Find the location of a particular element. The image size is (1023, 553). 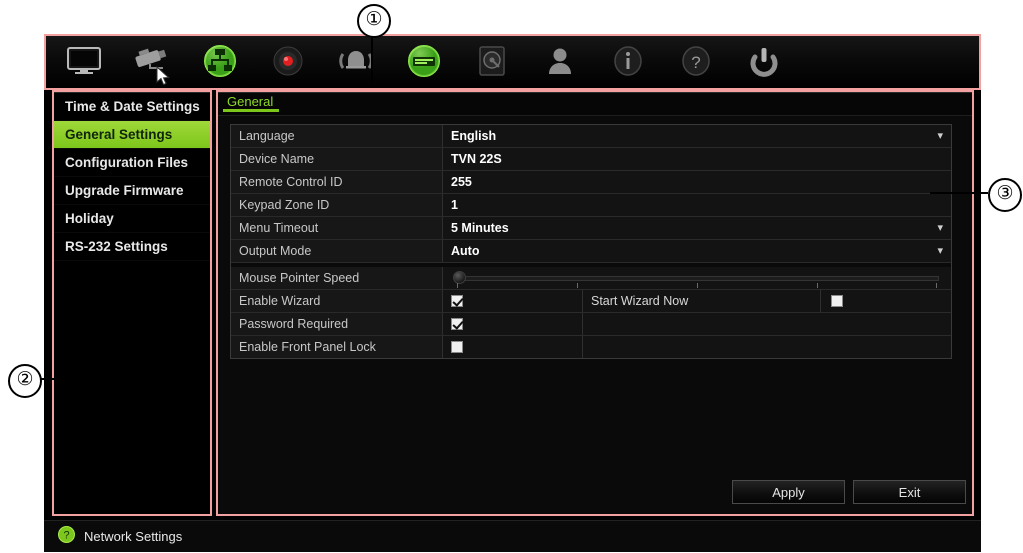

row-mouse-pointer-speed: Mouse Pointer Speed is located at coordinates (591, 278).